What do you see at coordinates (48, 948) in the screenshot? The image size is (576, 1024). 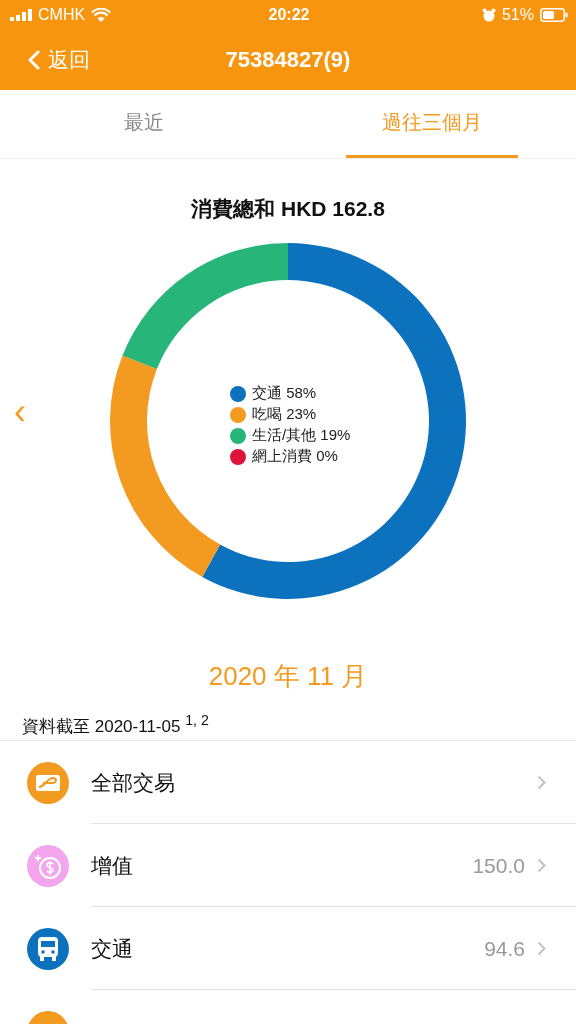 I see `bus-icon` at bounding box center [48, 948].